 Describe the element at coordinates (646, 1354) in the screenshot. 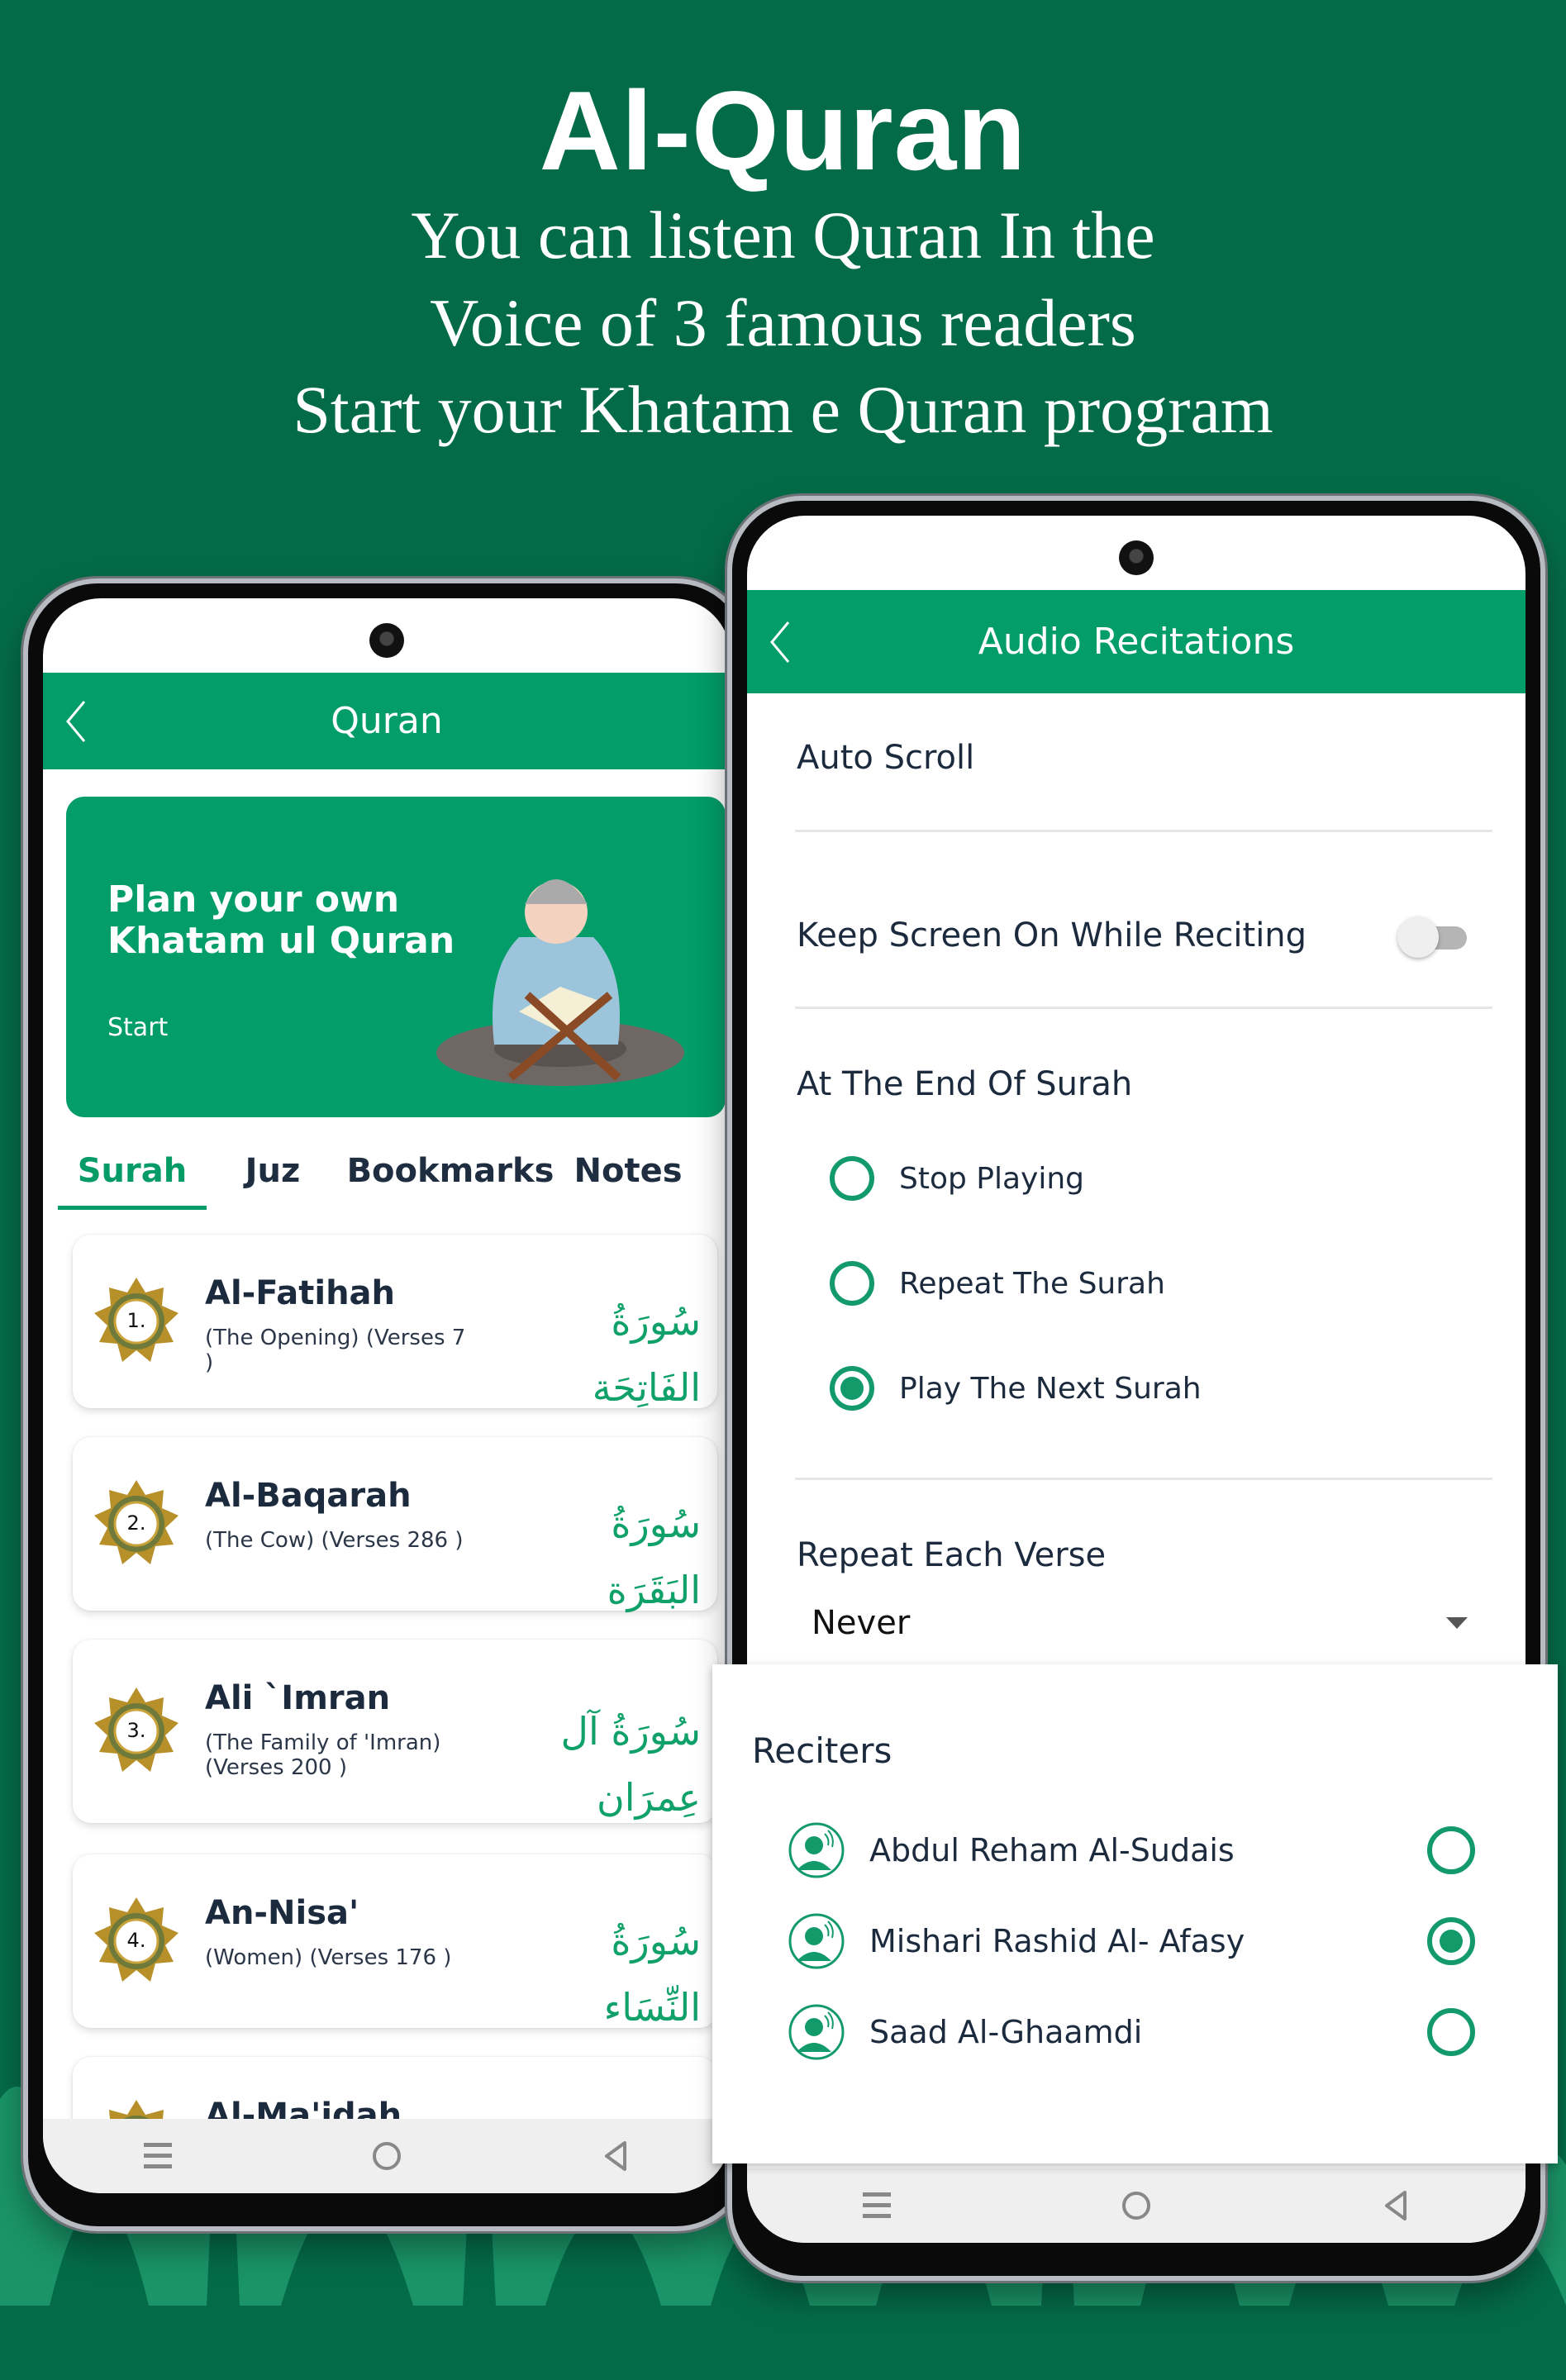

I see `surah-arabic-calligraphy: سُورَةُ الفَاتِحَة` at that location.